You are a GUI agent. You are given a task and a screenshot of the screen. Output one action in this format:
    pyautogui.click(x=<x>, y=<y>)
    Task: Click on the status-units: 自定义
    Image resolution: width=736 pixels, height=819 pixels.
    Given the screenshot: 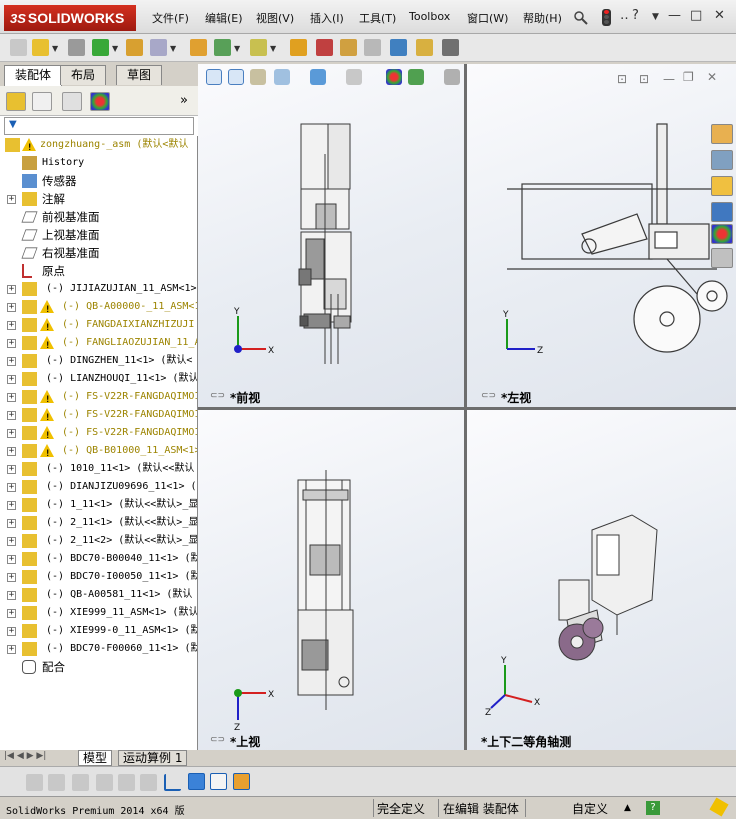 What is the action you would take?
    pyautogui.click(x=590, y=808)
    